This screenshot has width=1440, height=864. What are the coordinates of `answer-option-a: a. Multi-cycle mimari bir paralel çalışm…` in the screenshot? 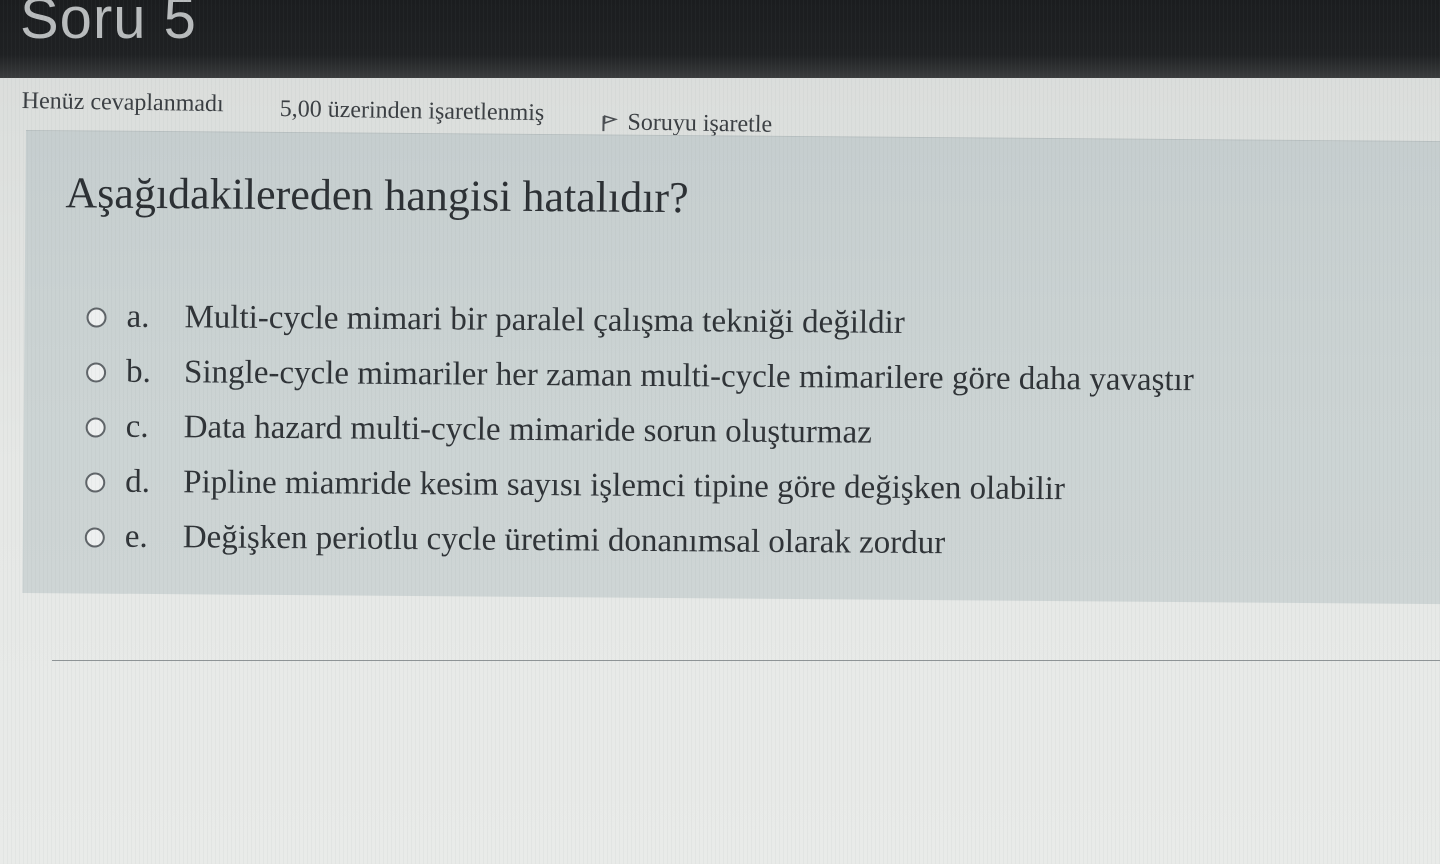 It's located at (736, 321).